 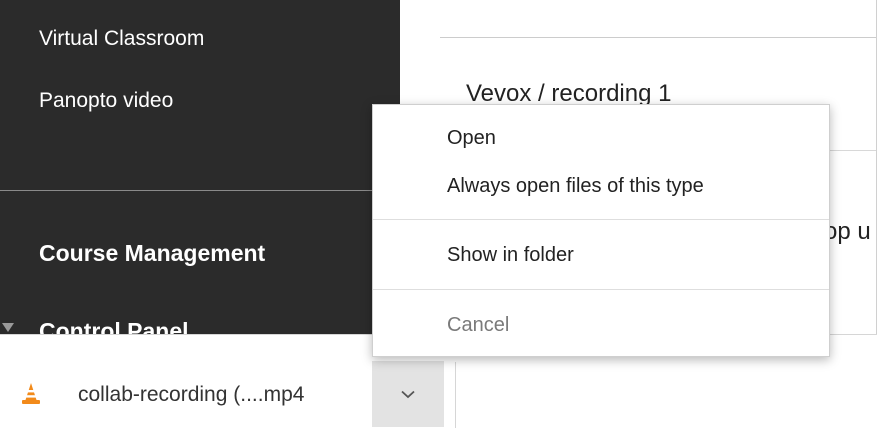 I want to click on chevron-down-icon, so click(x=408, y=394).